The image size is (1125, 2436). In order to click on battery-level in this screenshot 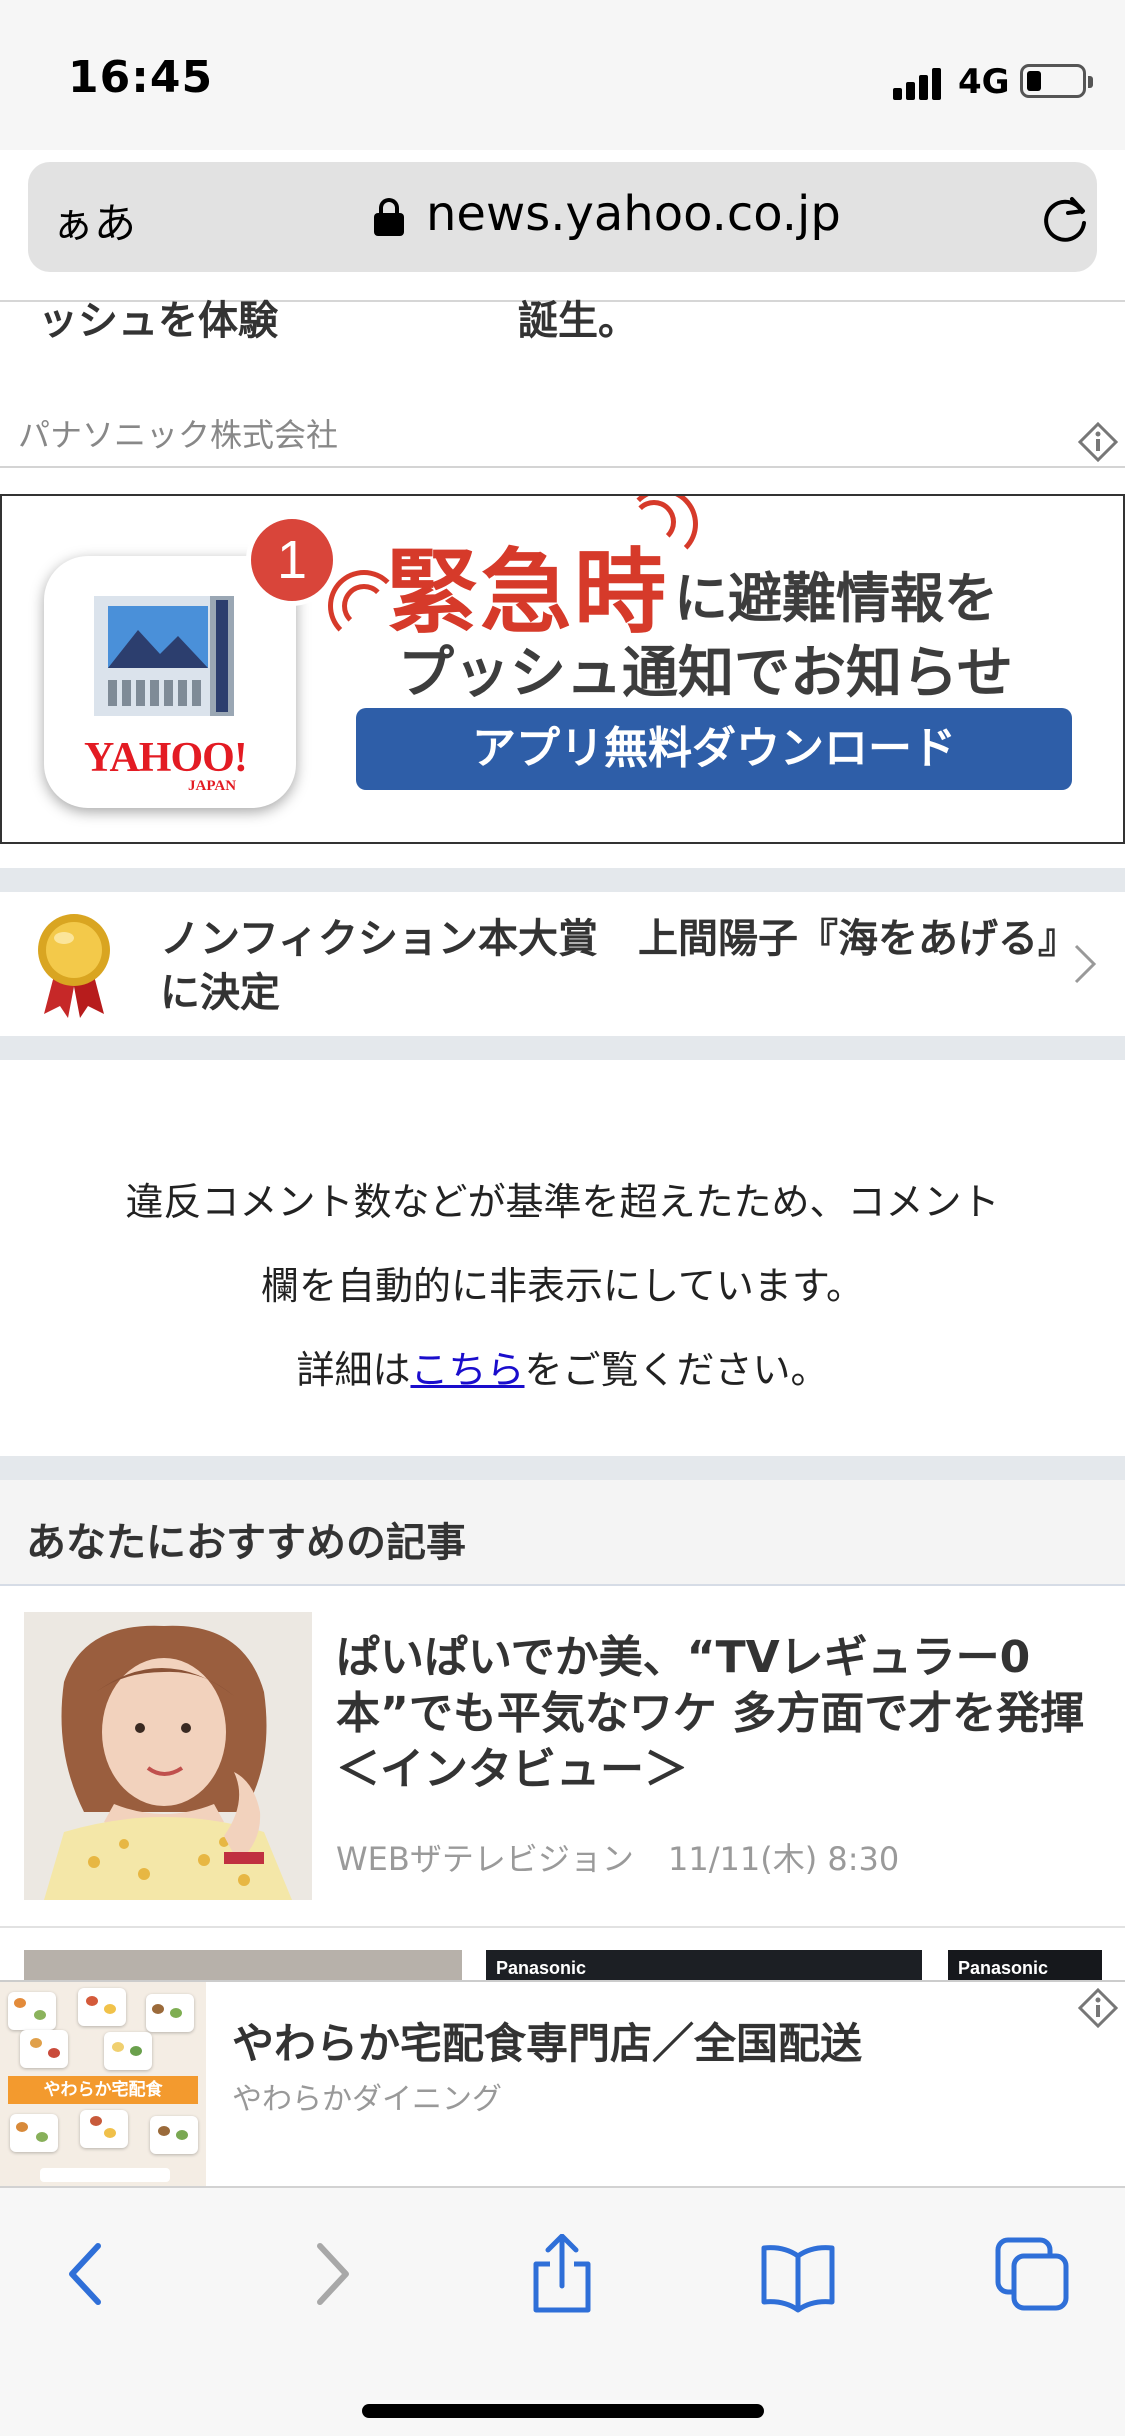, I will do `click(1034, 81)`.